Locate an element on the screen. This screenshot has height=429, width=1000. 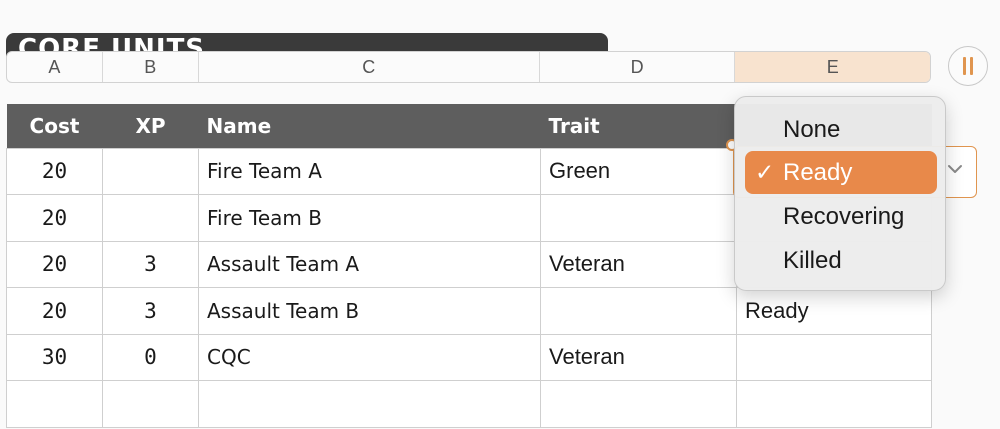
checkmark-icon: ✓ is located at coordinates (765, 172).